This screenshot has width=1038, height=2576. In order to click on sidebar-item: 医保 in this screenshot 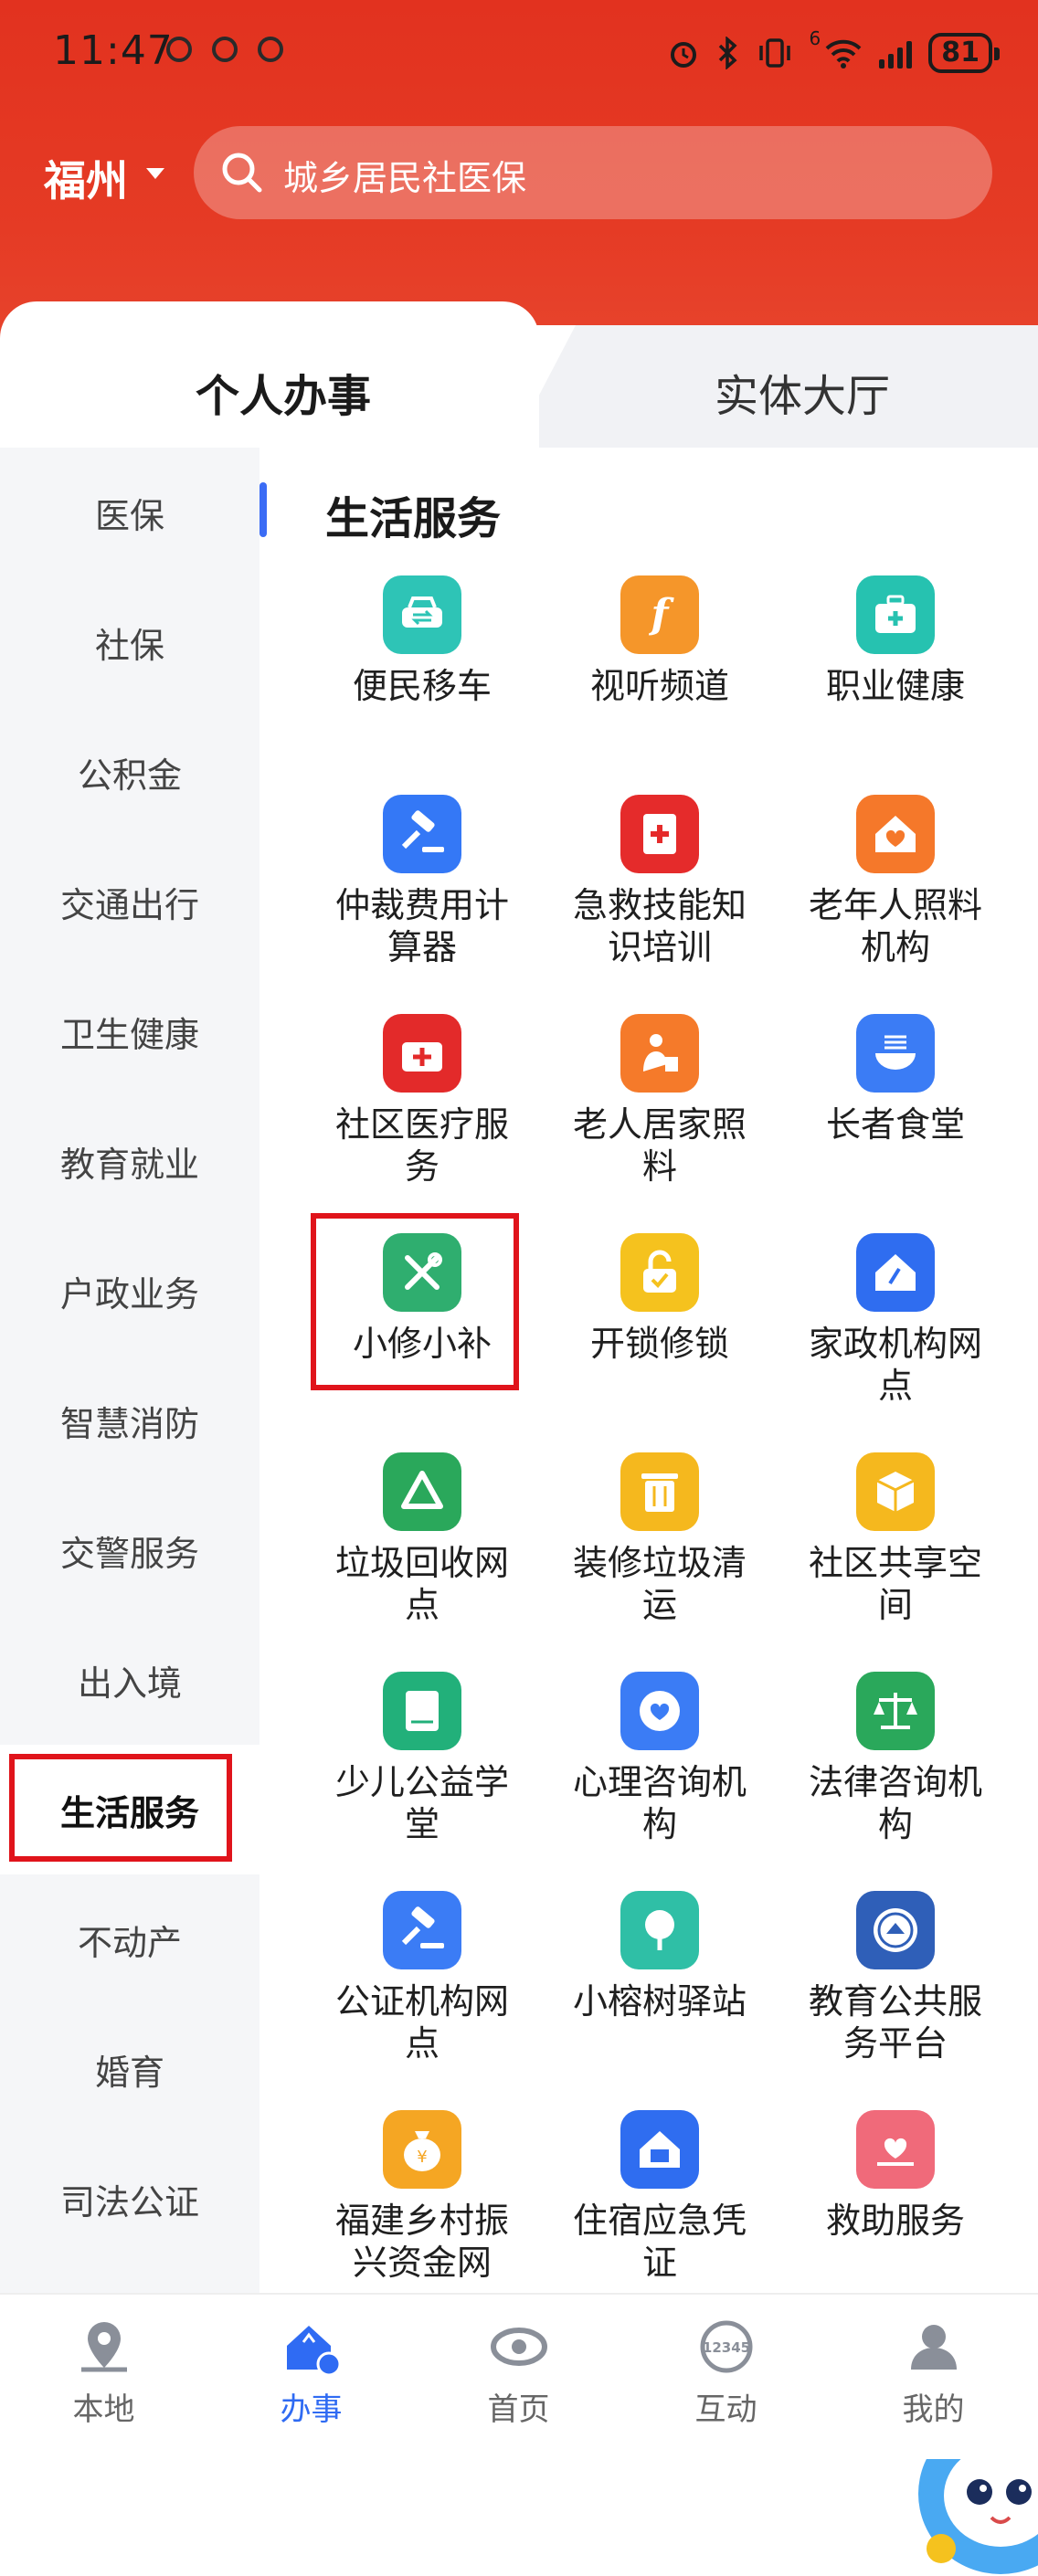, I will do `click(130, 512)`.